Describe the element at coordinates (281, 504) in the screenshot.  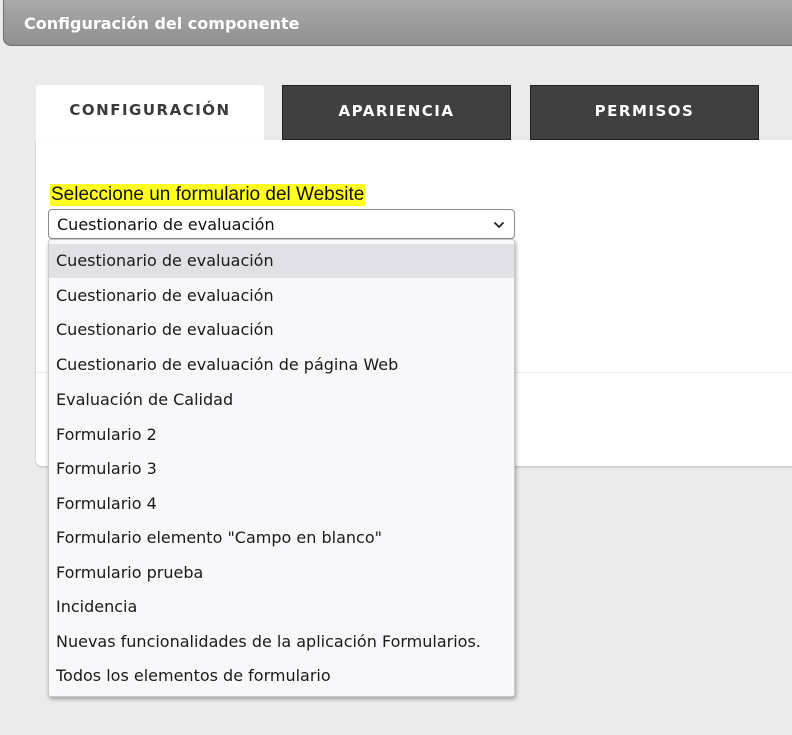
I see `dropdown-option: Formulario 4` at that location.